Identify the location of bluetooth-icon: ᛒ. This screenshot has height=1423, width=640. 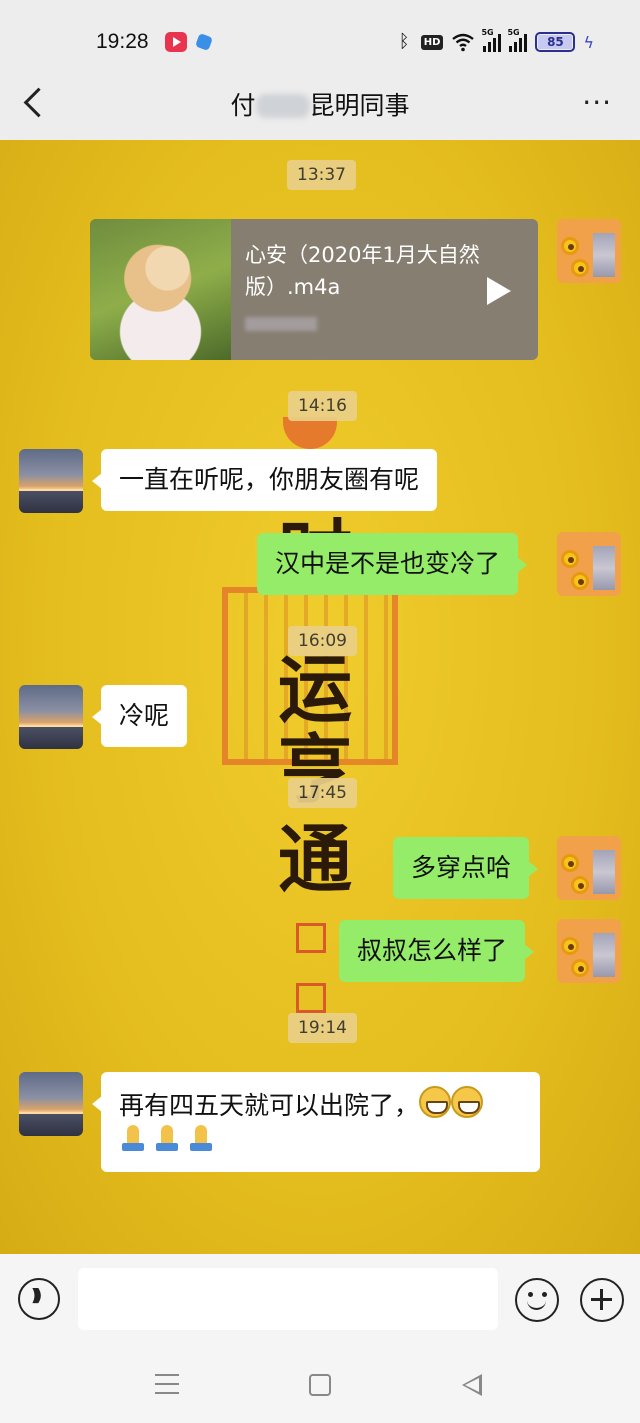
(404, 41).